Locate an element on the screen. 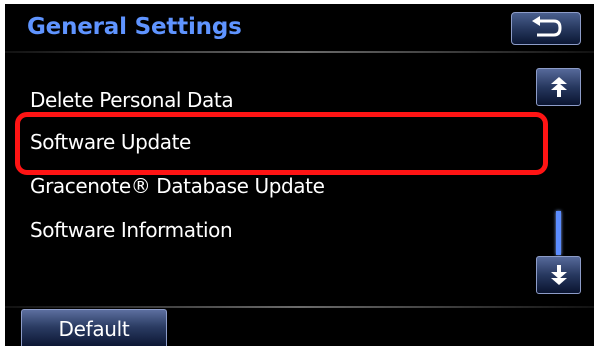 The image size is (600, 350). back-button is located at coordinates (546, 28).